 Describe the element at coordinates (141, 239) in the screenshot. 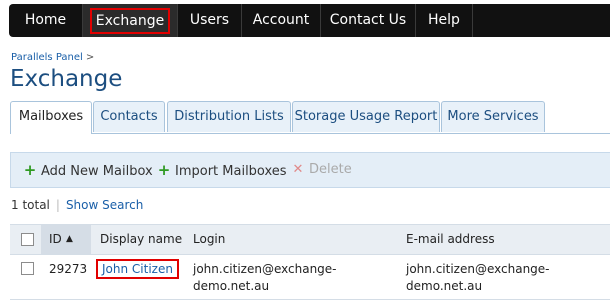

I see `display-name-column-header: Display name` at that location.